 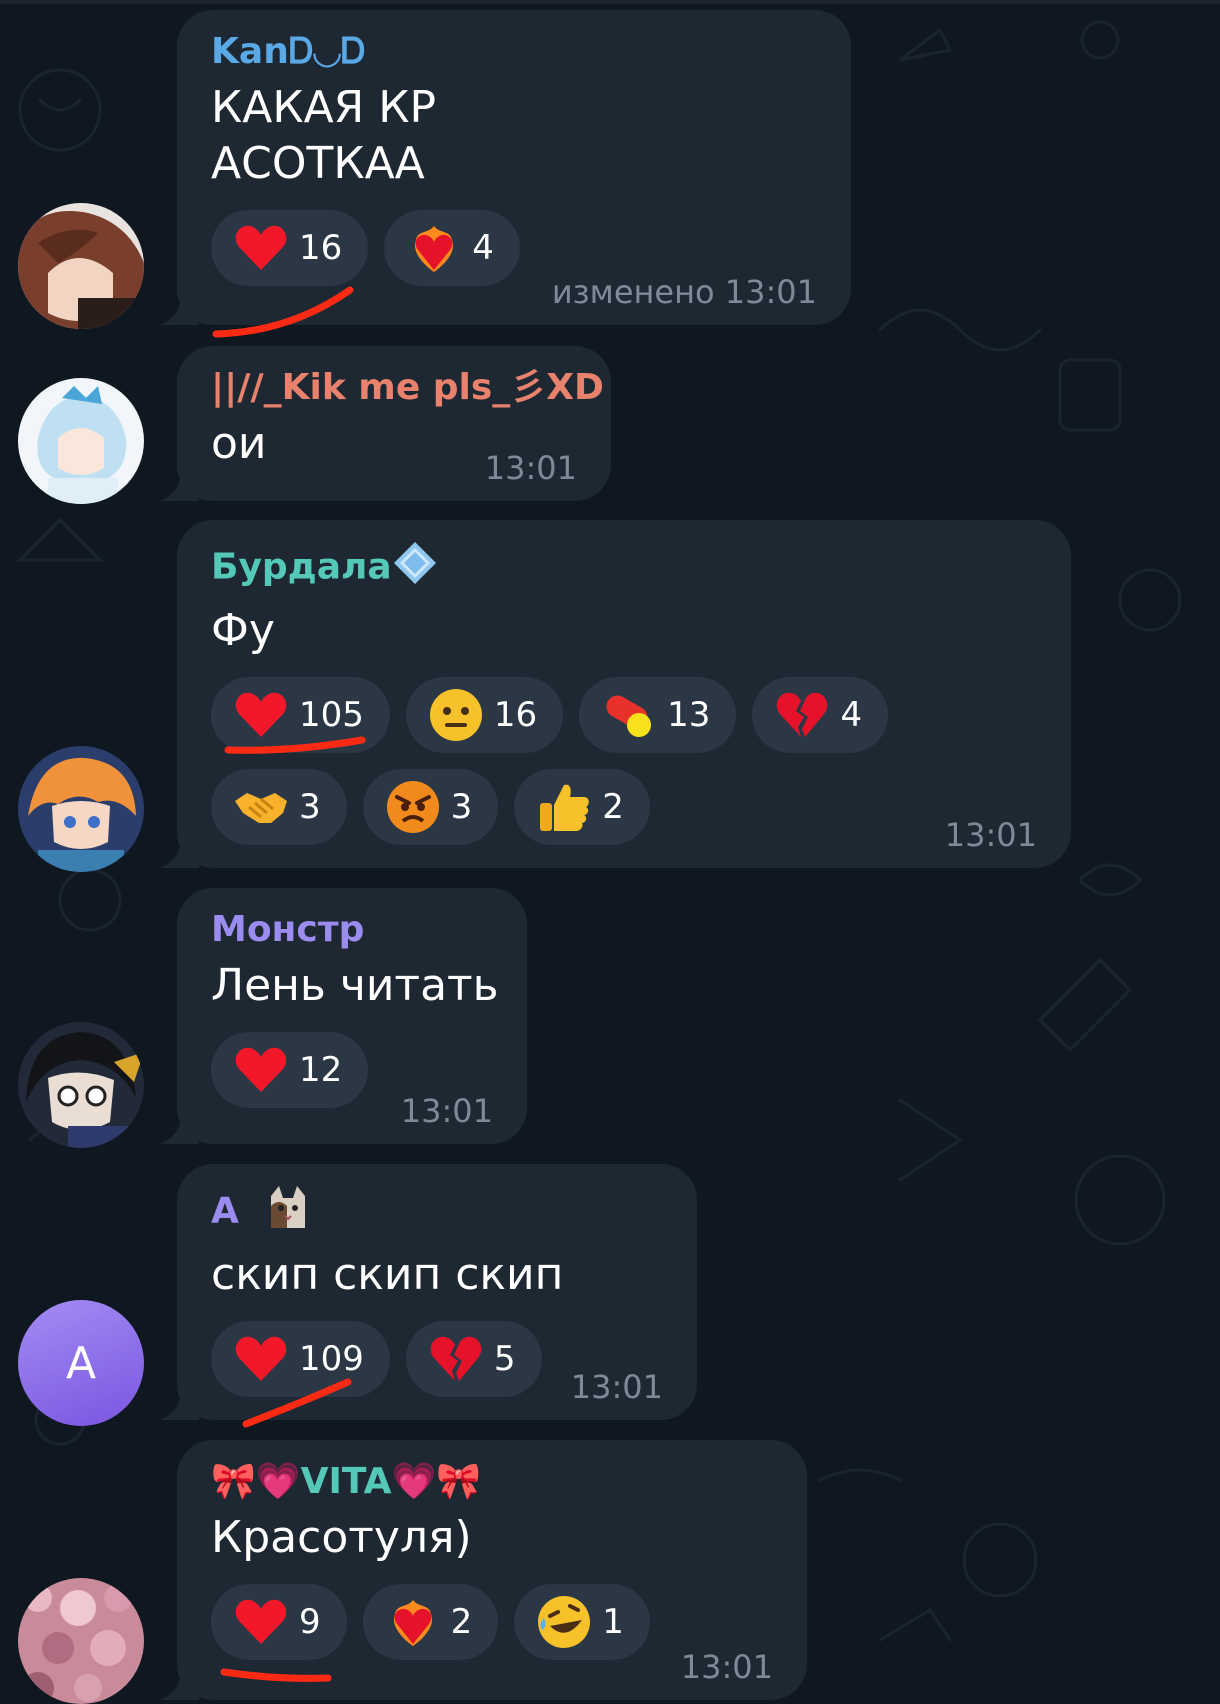 I want to click on message-bubble: 🎀💗VITA💗🎀 Красотуля) 9 2 1 13:01, so click(x=492, y=1570).